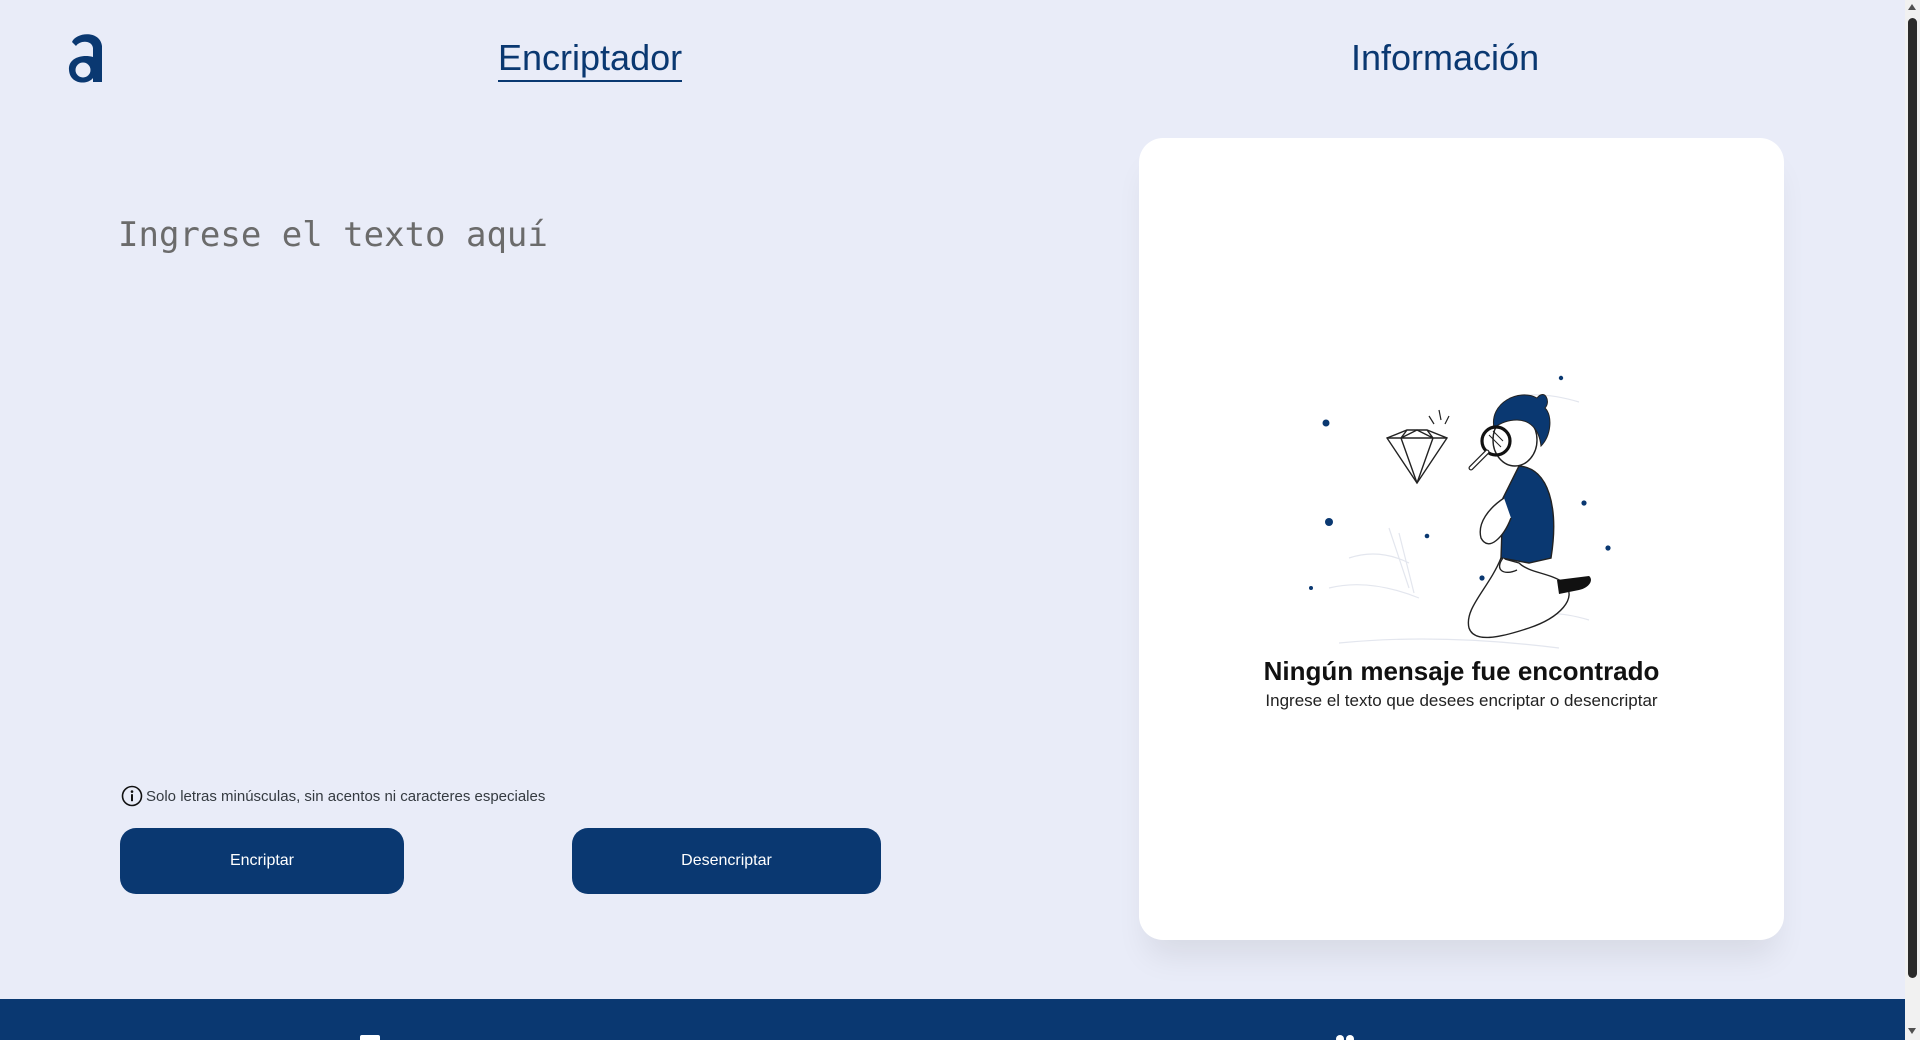  I want to click on alura-logo-icon, so click(86, 58).